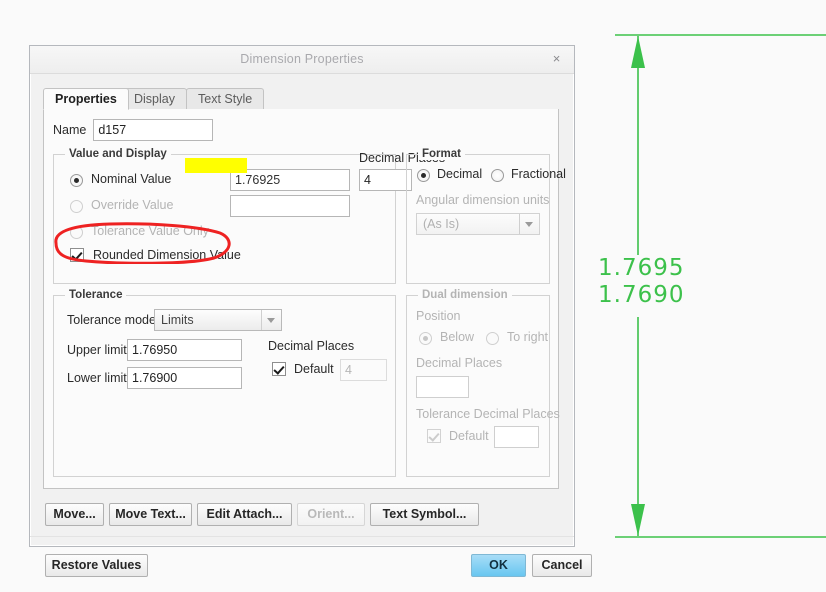 Image resolution: width=826 pixels, height=592 pixels. Describe the element at coordinates (556, 58) in the screenshot. I see `close-icon: ×` at that location.